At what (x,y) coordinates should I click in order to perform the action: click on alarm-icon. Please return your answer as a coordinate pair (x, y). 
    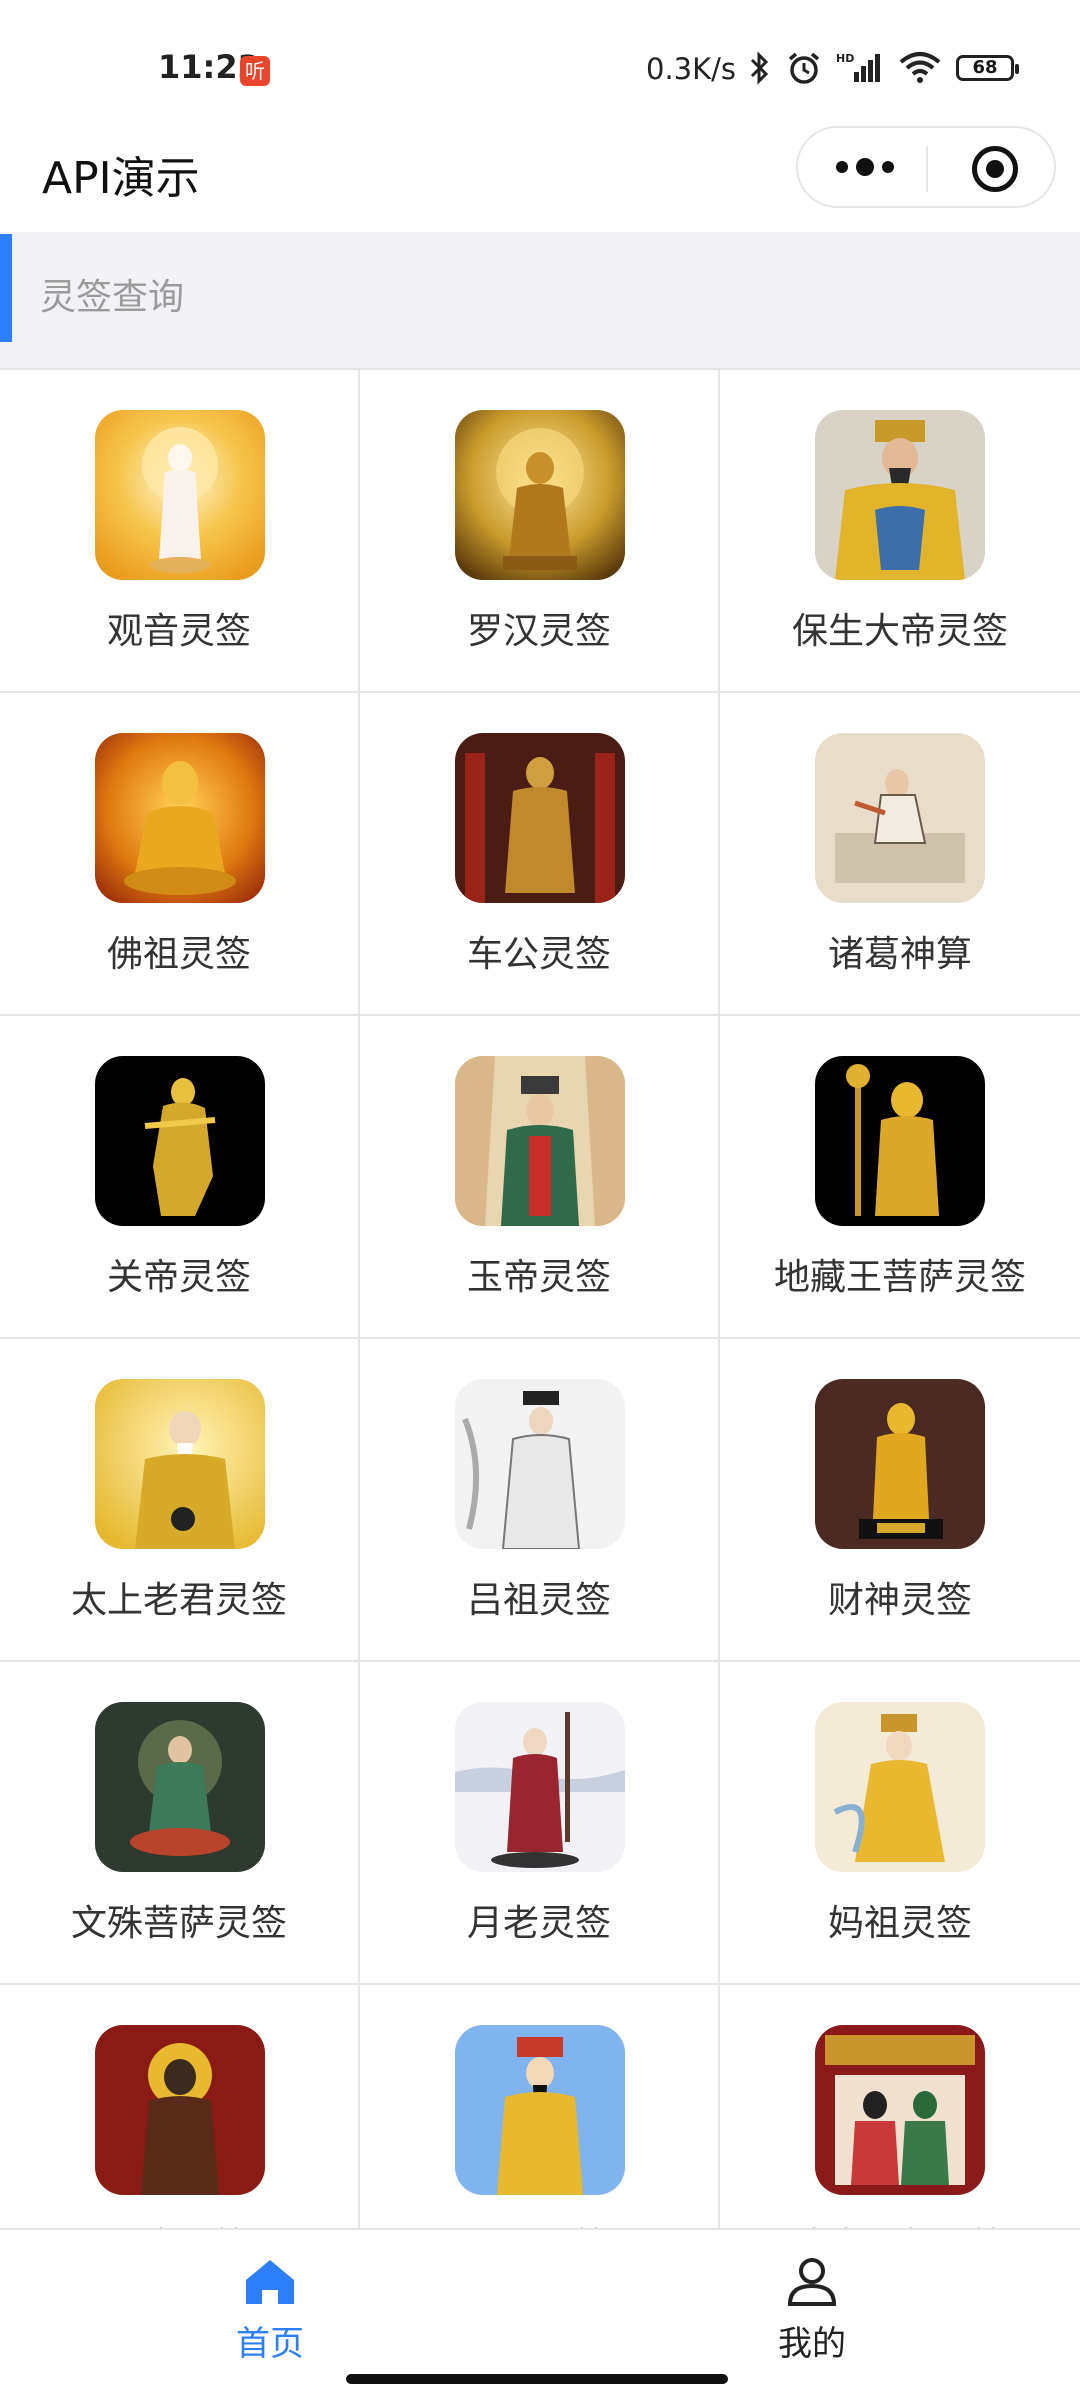
    Looking at the image, I should click on (804, 68).